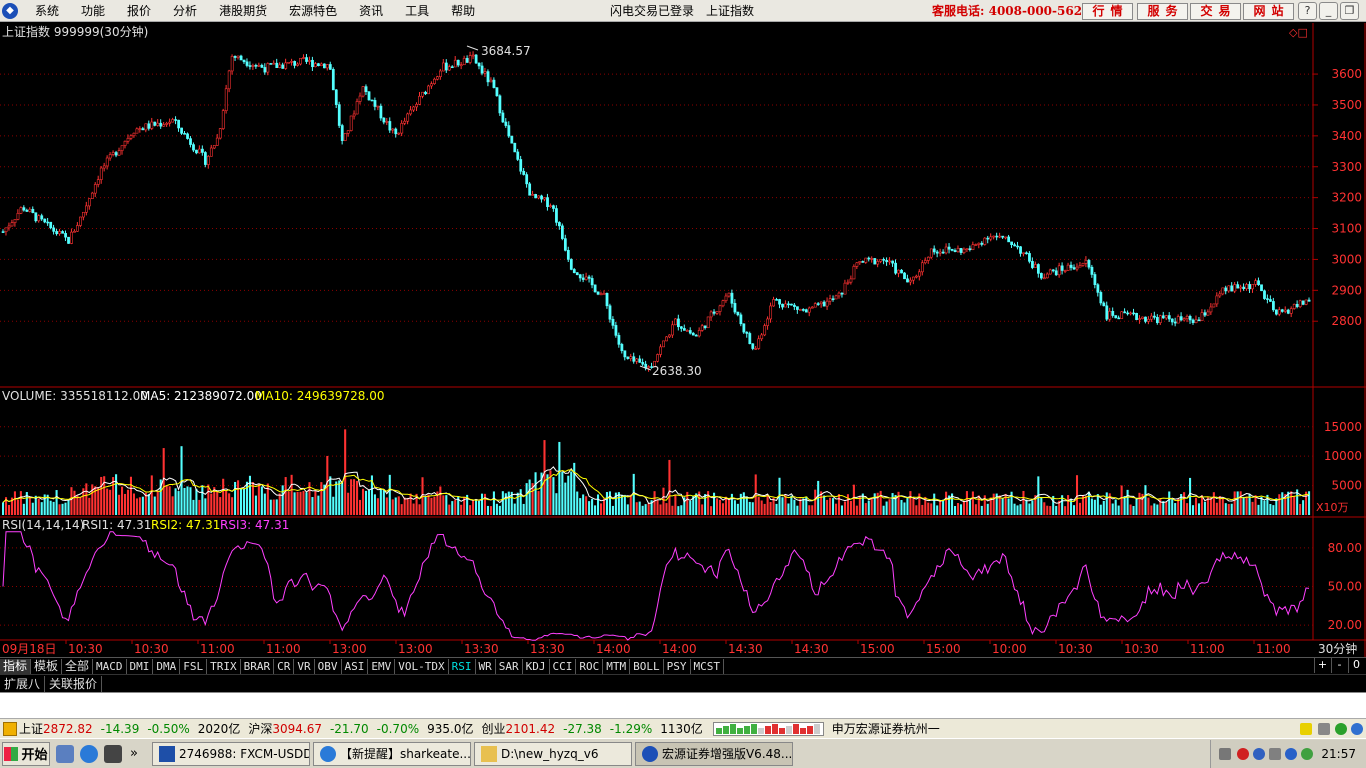 This screenshot has height=768, width=1366. Describe the element at coordinates (1357, 729) in the screenshot. I see `info-icon` at that location.